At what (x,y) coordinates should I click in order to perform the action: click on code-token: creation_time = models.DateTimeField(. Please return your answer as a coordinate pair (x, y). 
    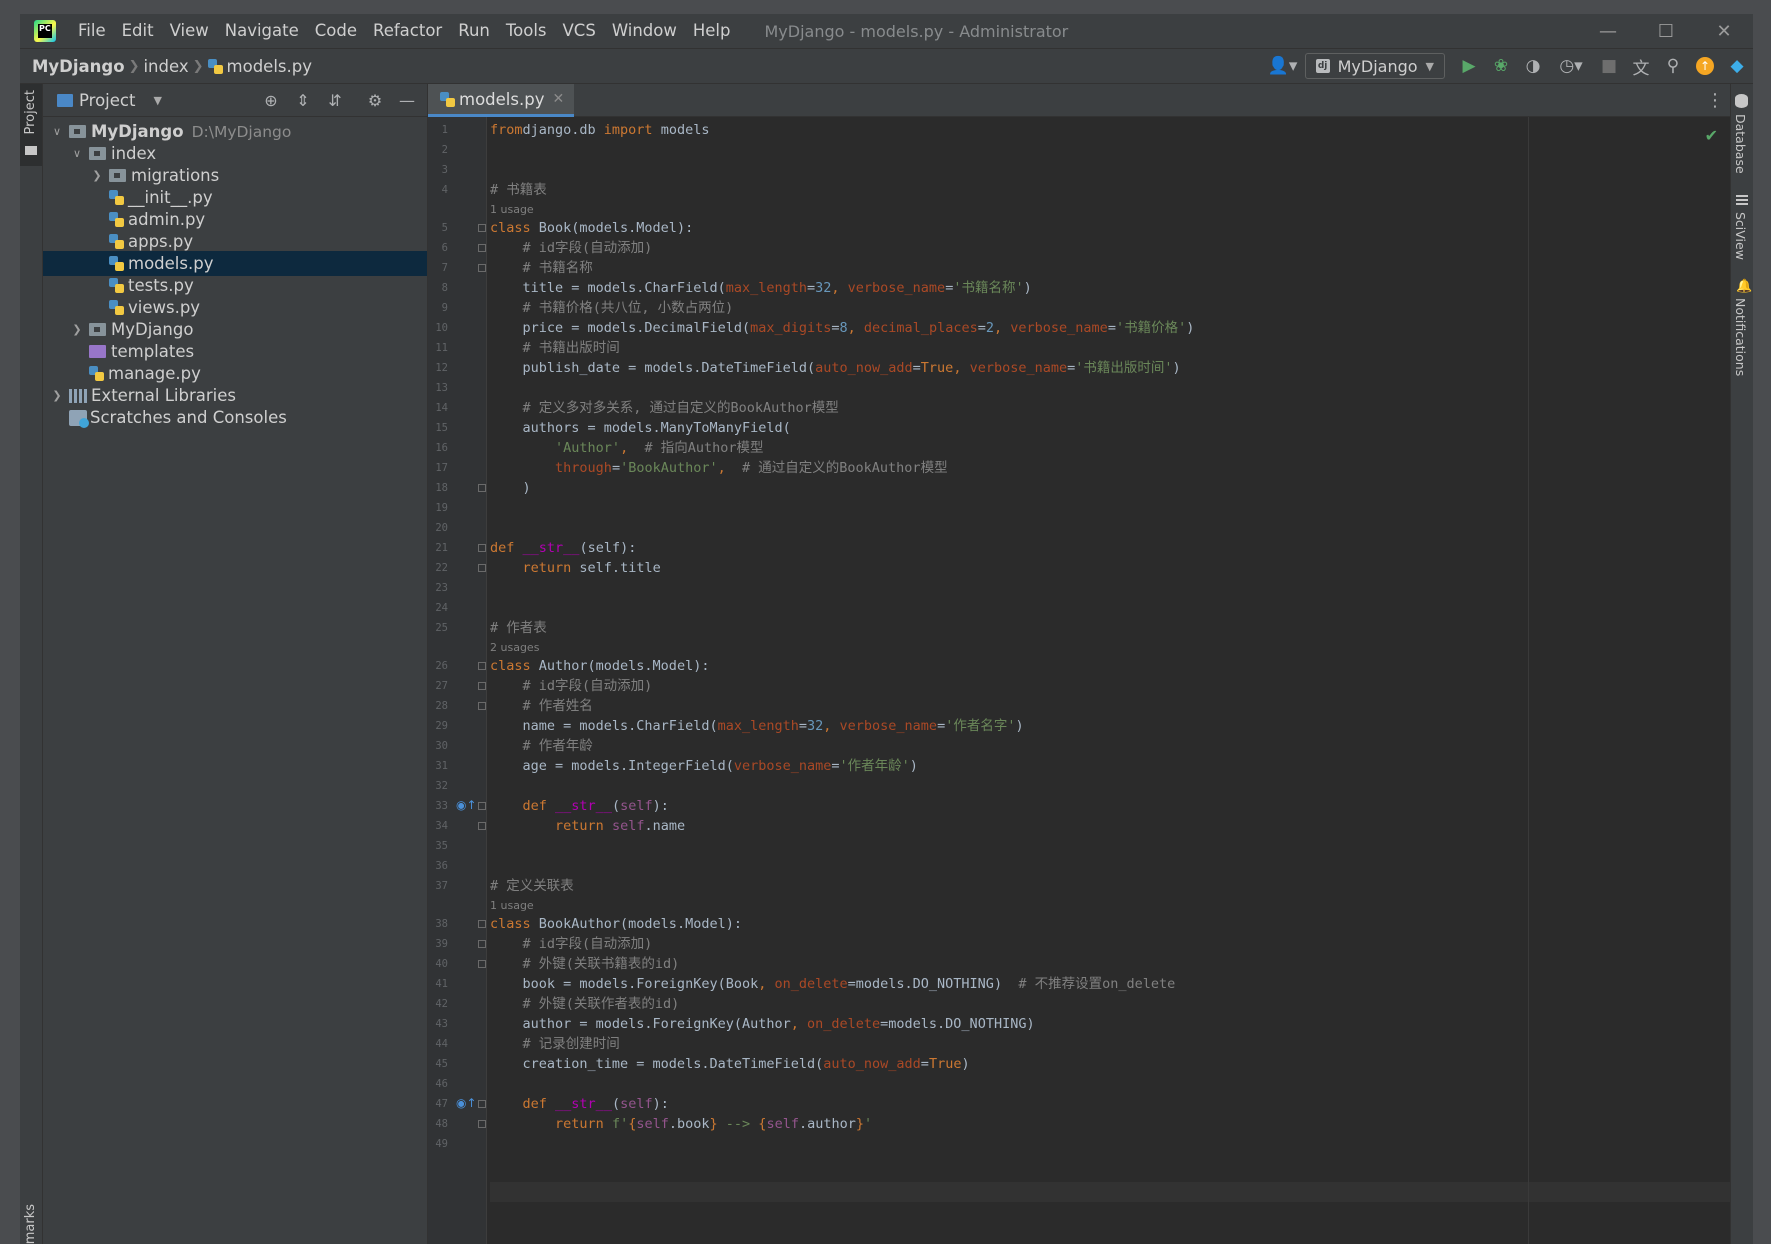
    Looking at the image, I should click on (657, 1064).